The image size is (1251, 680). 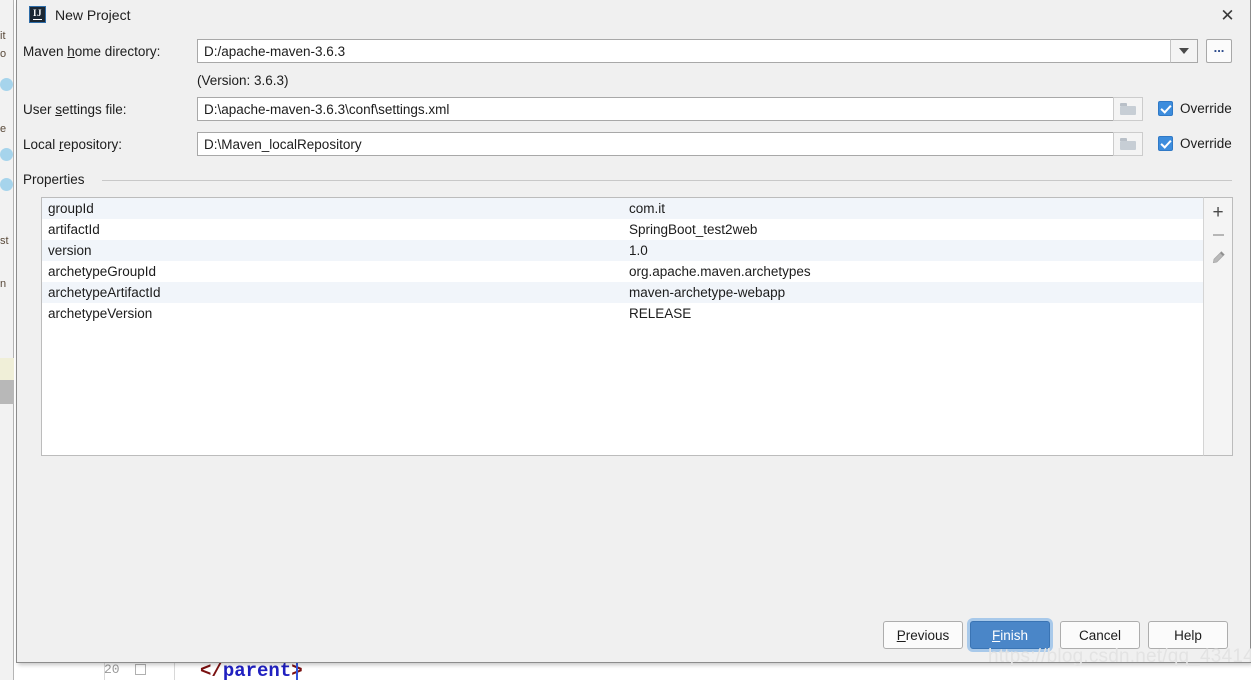 I want to click on bg-highlight-band, so click(x=7, y=369).